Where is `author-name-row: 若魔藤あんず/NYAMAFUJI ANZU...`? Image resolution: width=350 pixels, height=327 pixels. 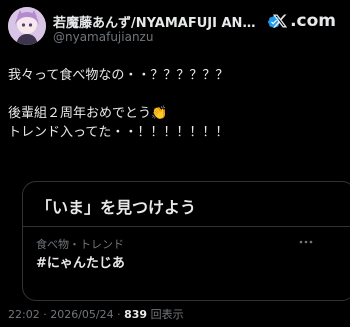
author-name-row: 若魔藤あんず/NYAMAFUJI ANZU... is located at coordinates (168, 21).